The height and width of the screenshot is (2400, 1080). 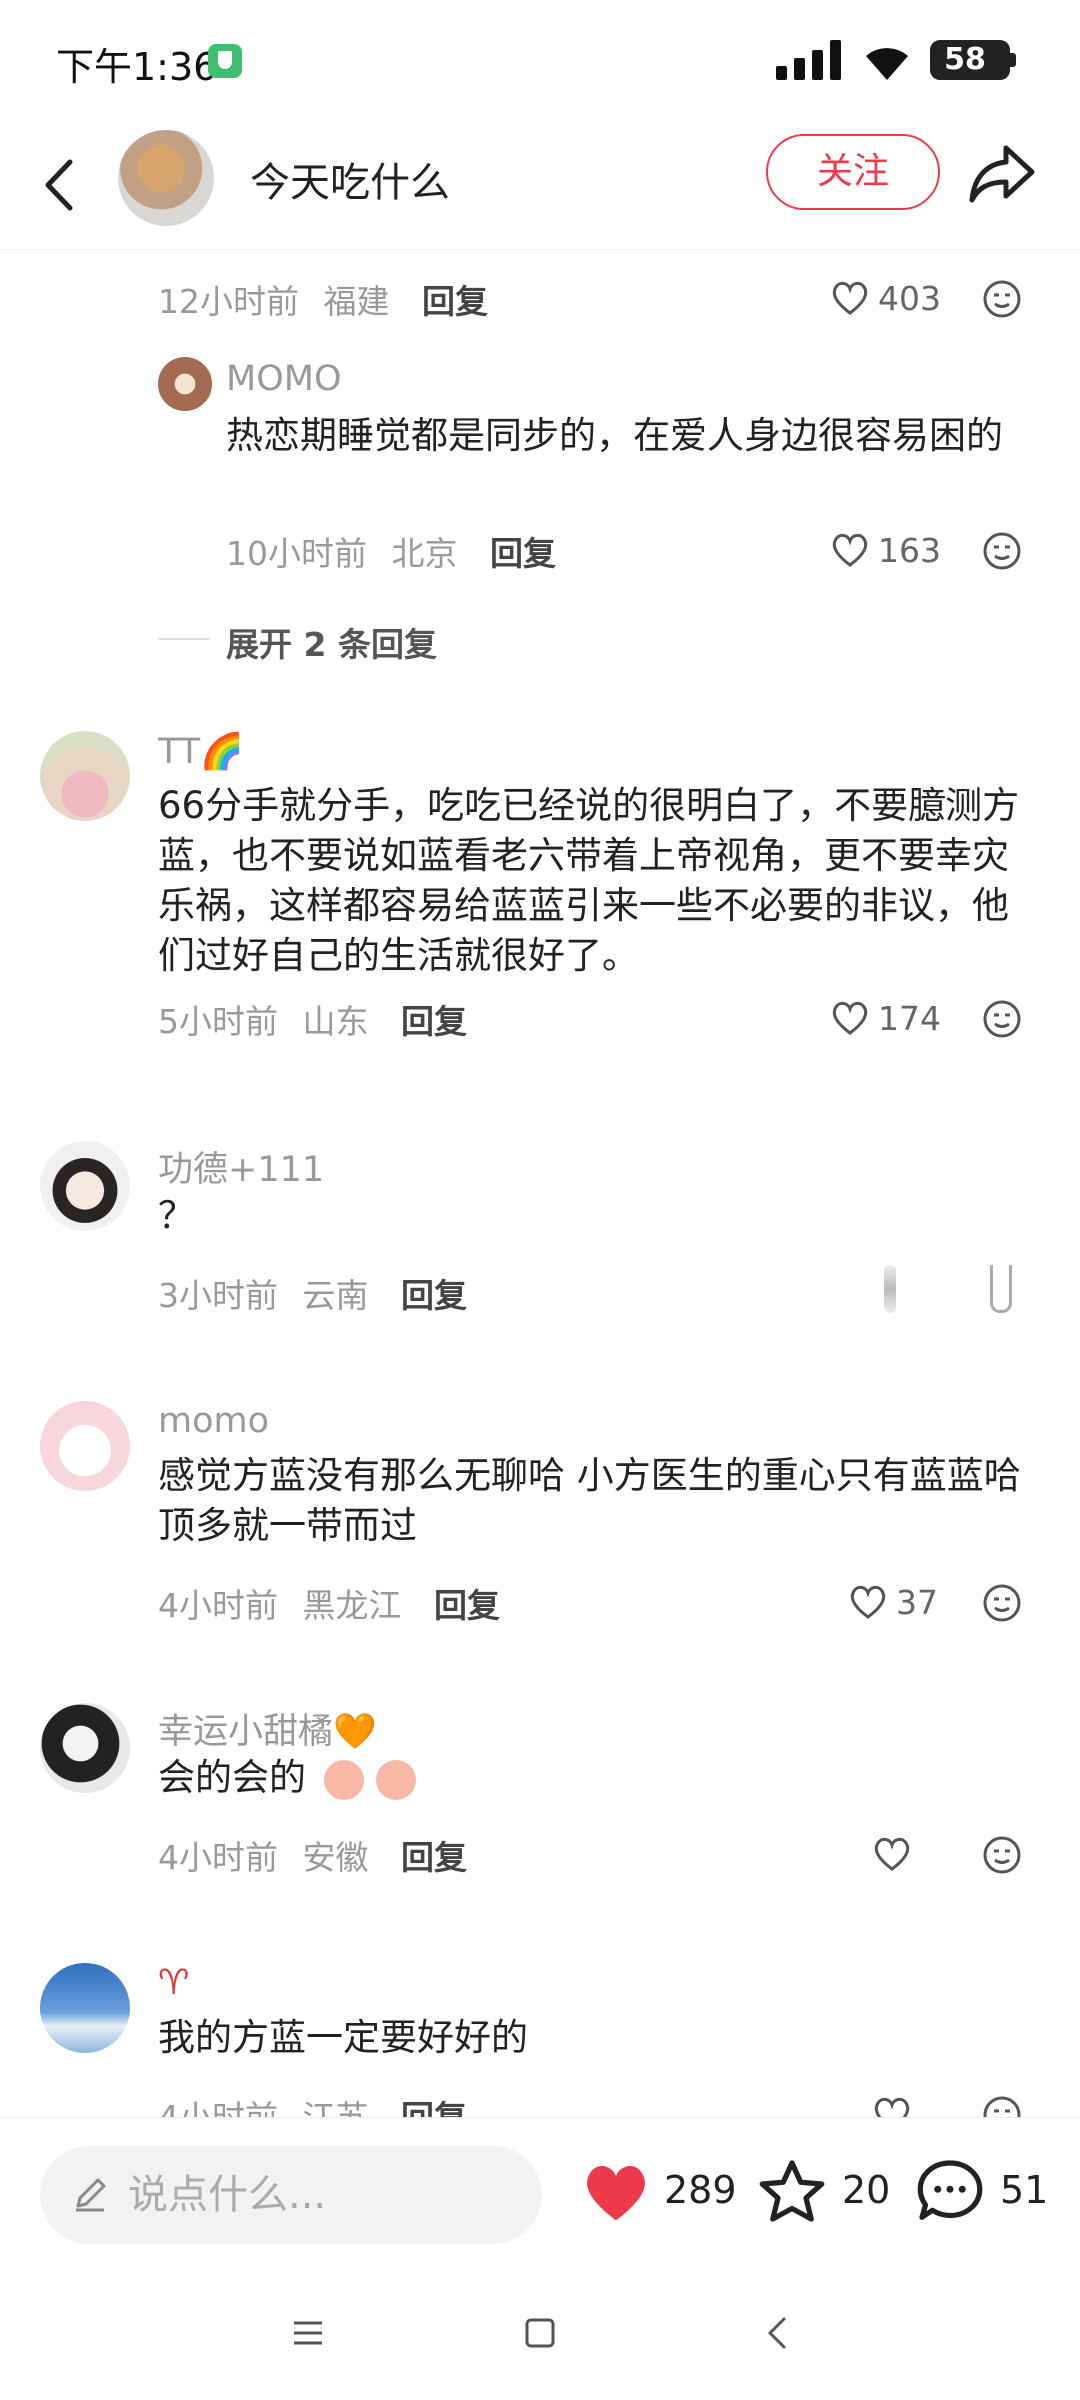 I want to click on back-icon, so click(x=60, y=185).